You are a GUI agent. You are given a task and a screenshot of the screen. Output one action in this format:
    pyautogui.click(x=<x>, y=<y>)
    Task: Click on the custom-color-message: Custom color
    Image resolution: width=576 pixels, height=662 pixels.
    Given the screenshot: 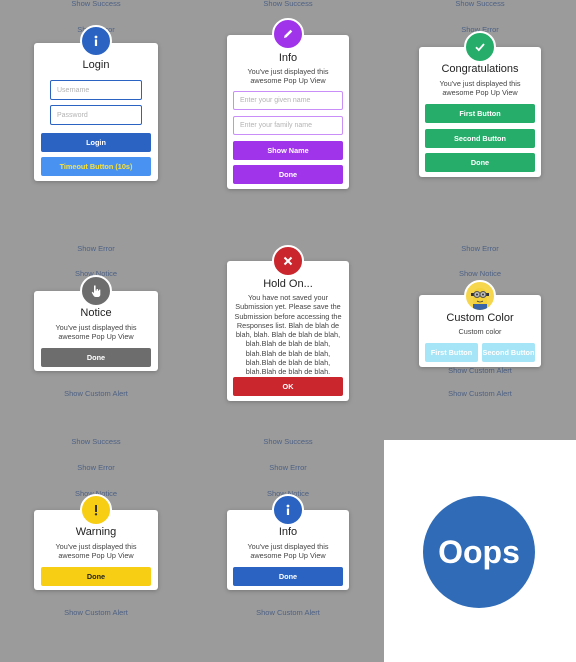 What is the action you would take?
    pyautogui.click(x=480, y=331)
    